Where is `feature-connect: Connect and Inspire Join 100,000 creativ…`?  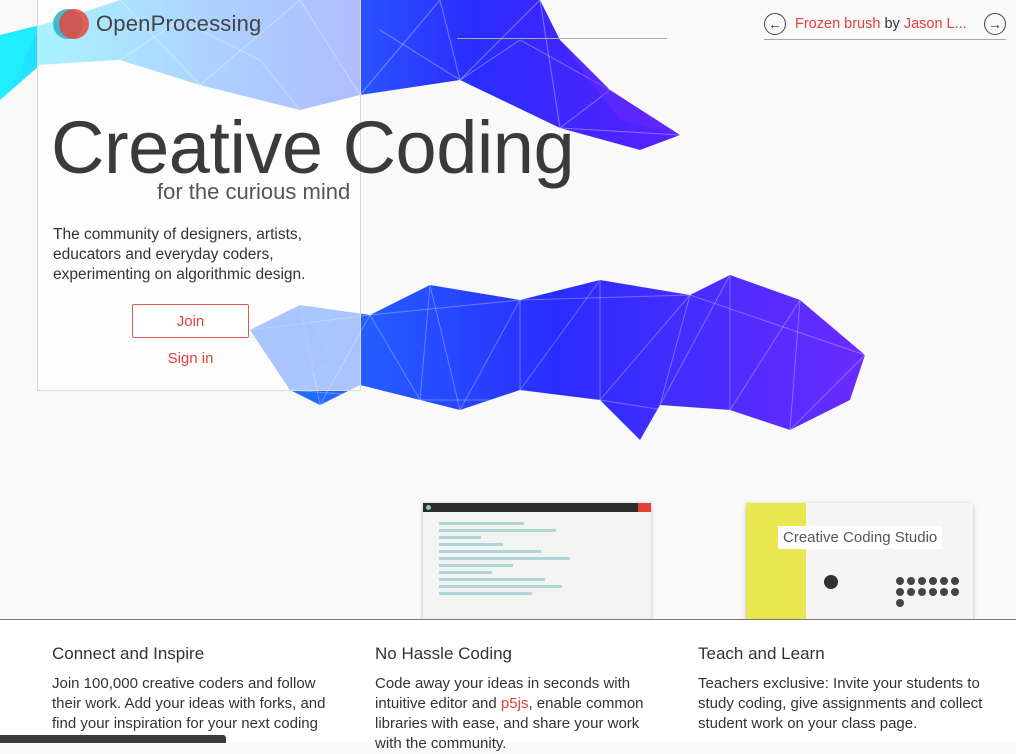
feature-connect: Connect and Inspire Join 100,000 creativ… is located at coordinates (194, 689).